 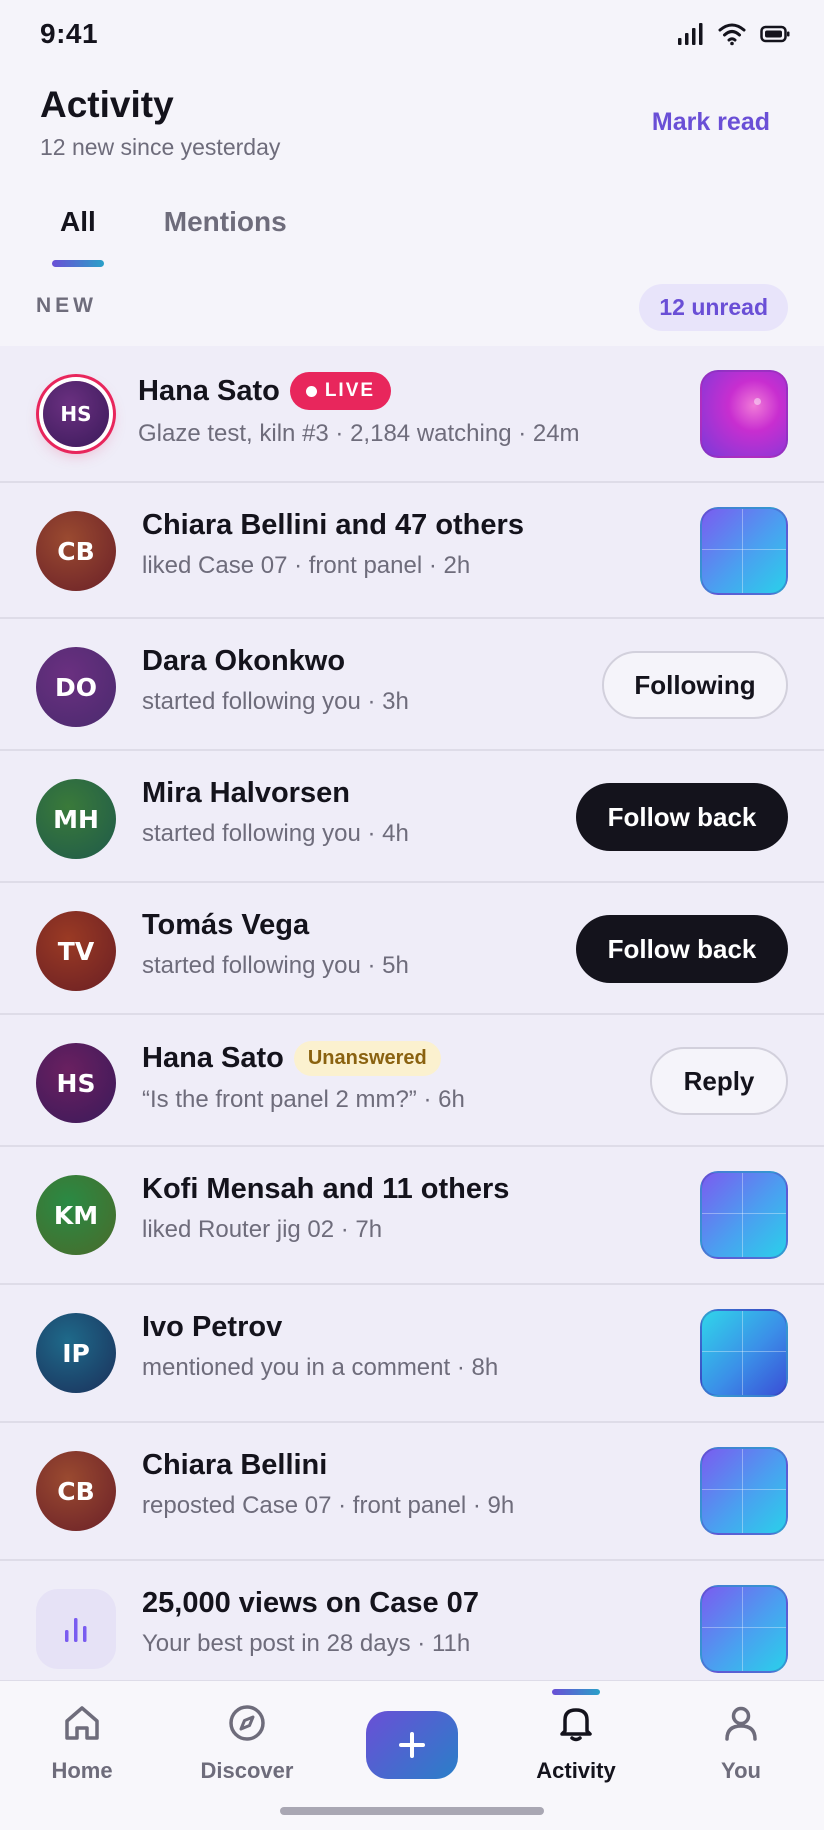 I want to click on person-icon, so click(x=741, y=1723).